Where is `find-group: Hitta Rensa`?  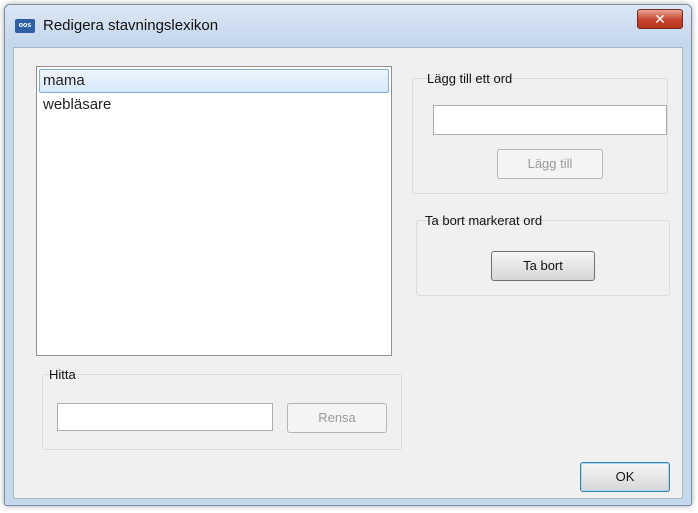 find-group: Hitta Rensa is located at coordinates (222, 408).